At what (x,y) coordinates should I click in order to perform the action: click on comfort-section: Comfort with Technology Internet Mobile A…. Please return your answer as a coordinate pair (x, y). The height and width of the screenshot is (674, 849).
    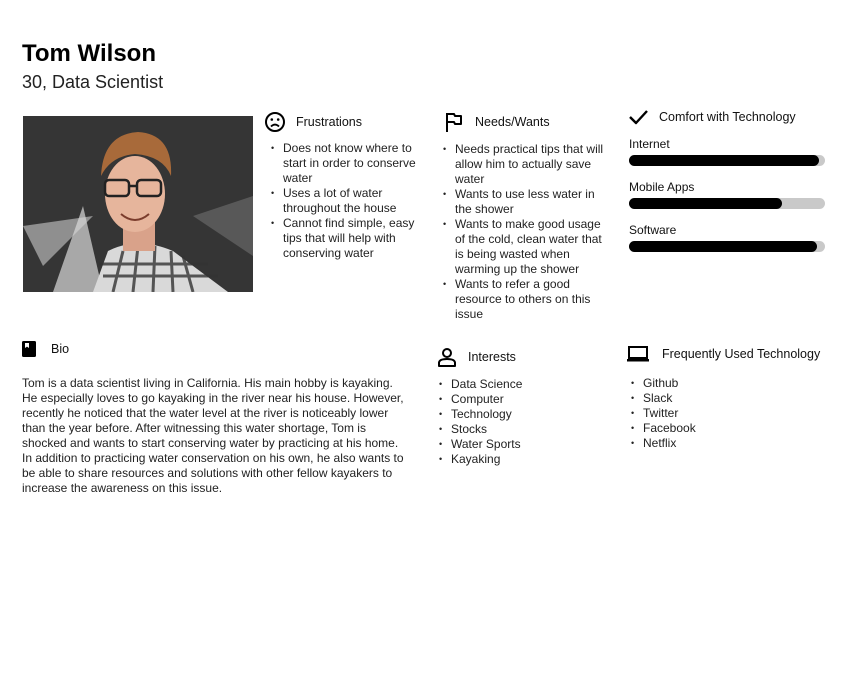
    Looking at the image, I should click on (732, 186).